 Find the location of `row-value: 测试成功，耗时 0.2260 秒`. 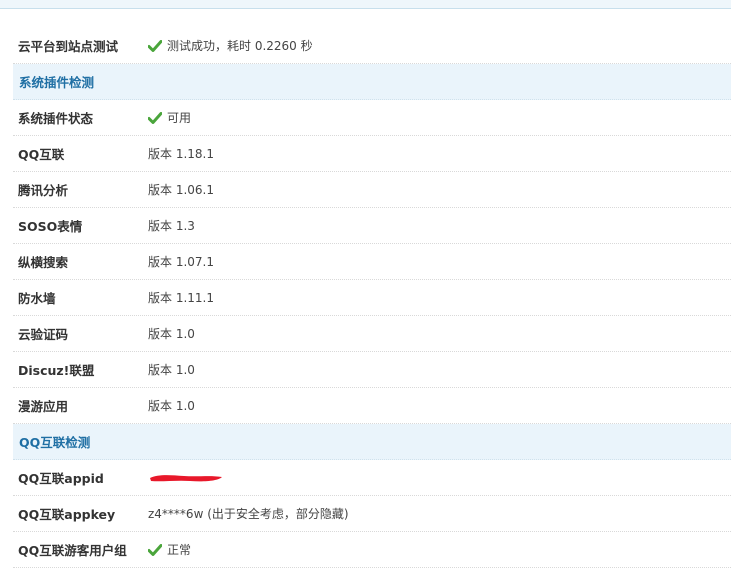

row-value: 测试成功，耗时 0.2260 秒 is located at coordinates (240, 46).